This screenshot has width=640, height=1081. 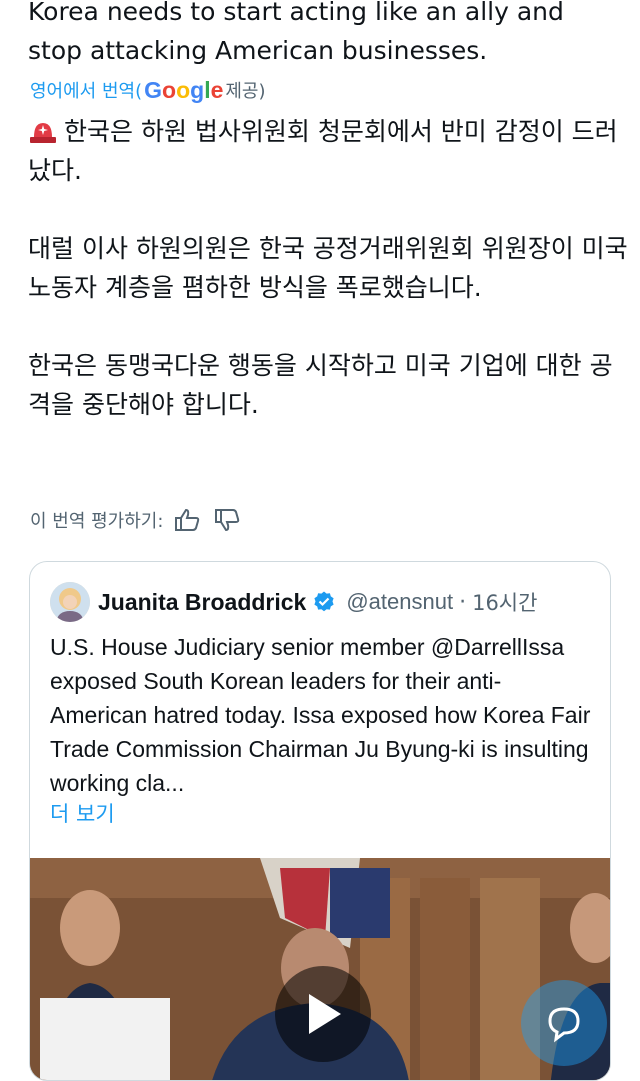 I want to click on google-logo: Google, so click(x=184, y=89).